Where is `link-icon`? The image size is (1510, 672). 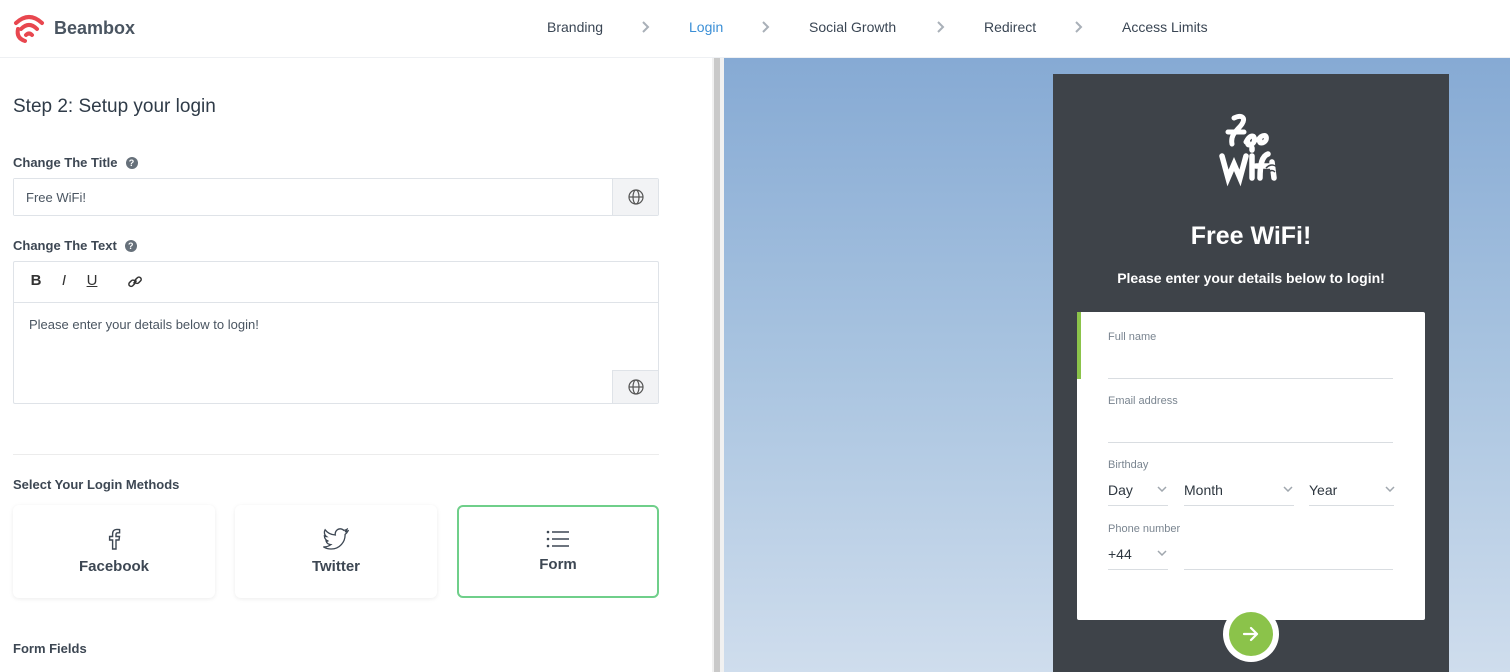 link-icon is located at coordinates (135, 282).